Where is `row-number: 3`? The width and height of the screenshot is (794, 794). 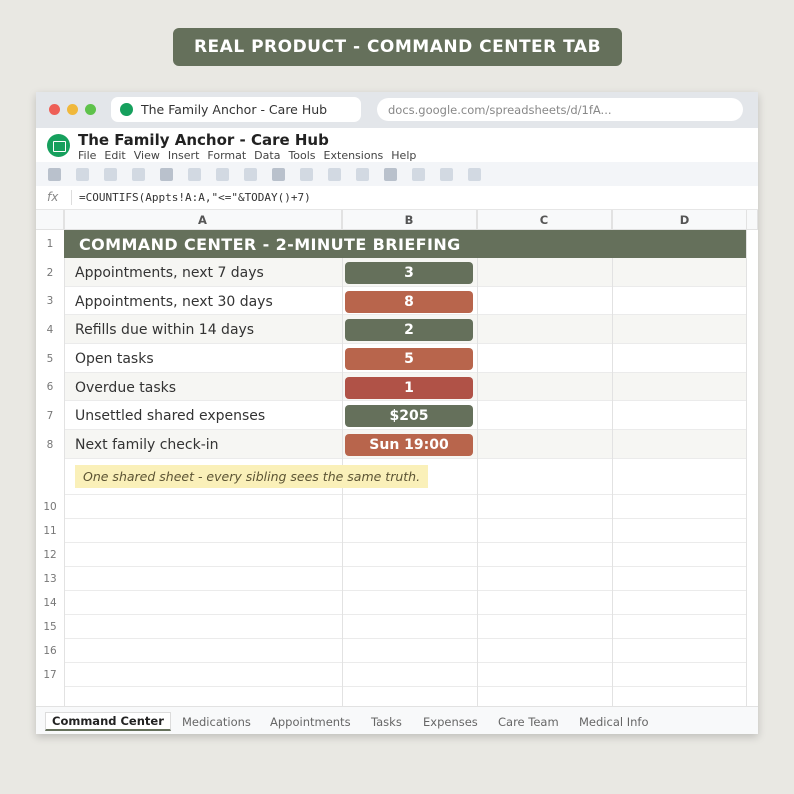
row-number: 3 is located at coordinates (50, 301).